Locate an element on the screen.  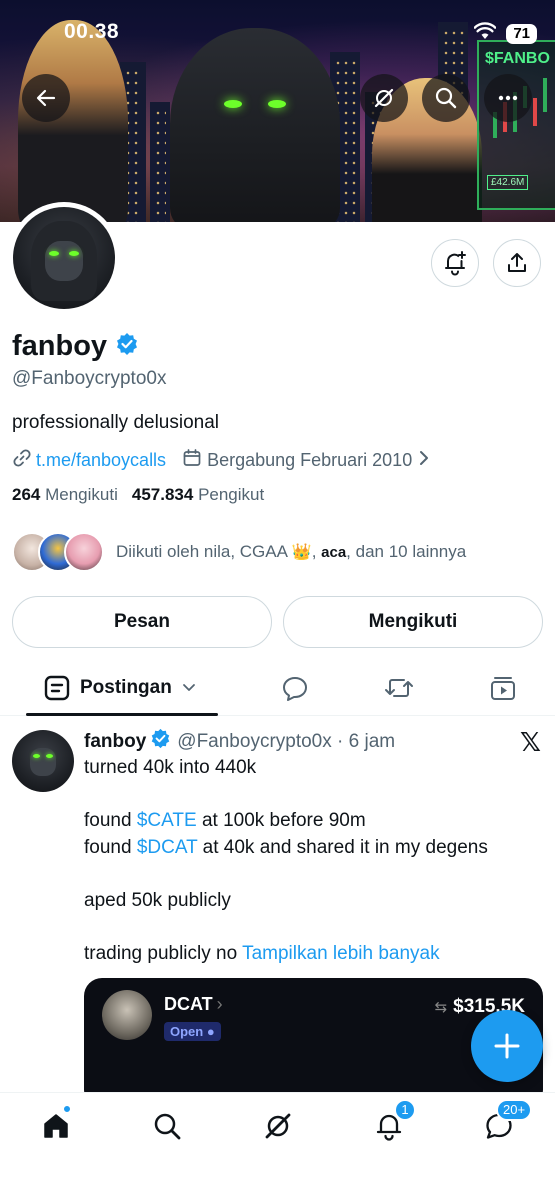
posts-icon is located at coordinates (57, 688).